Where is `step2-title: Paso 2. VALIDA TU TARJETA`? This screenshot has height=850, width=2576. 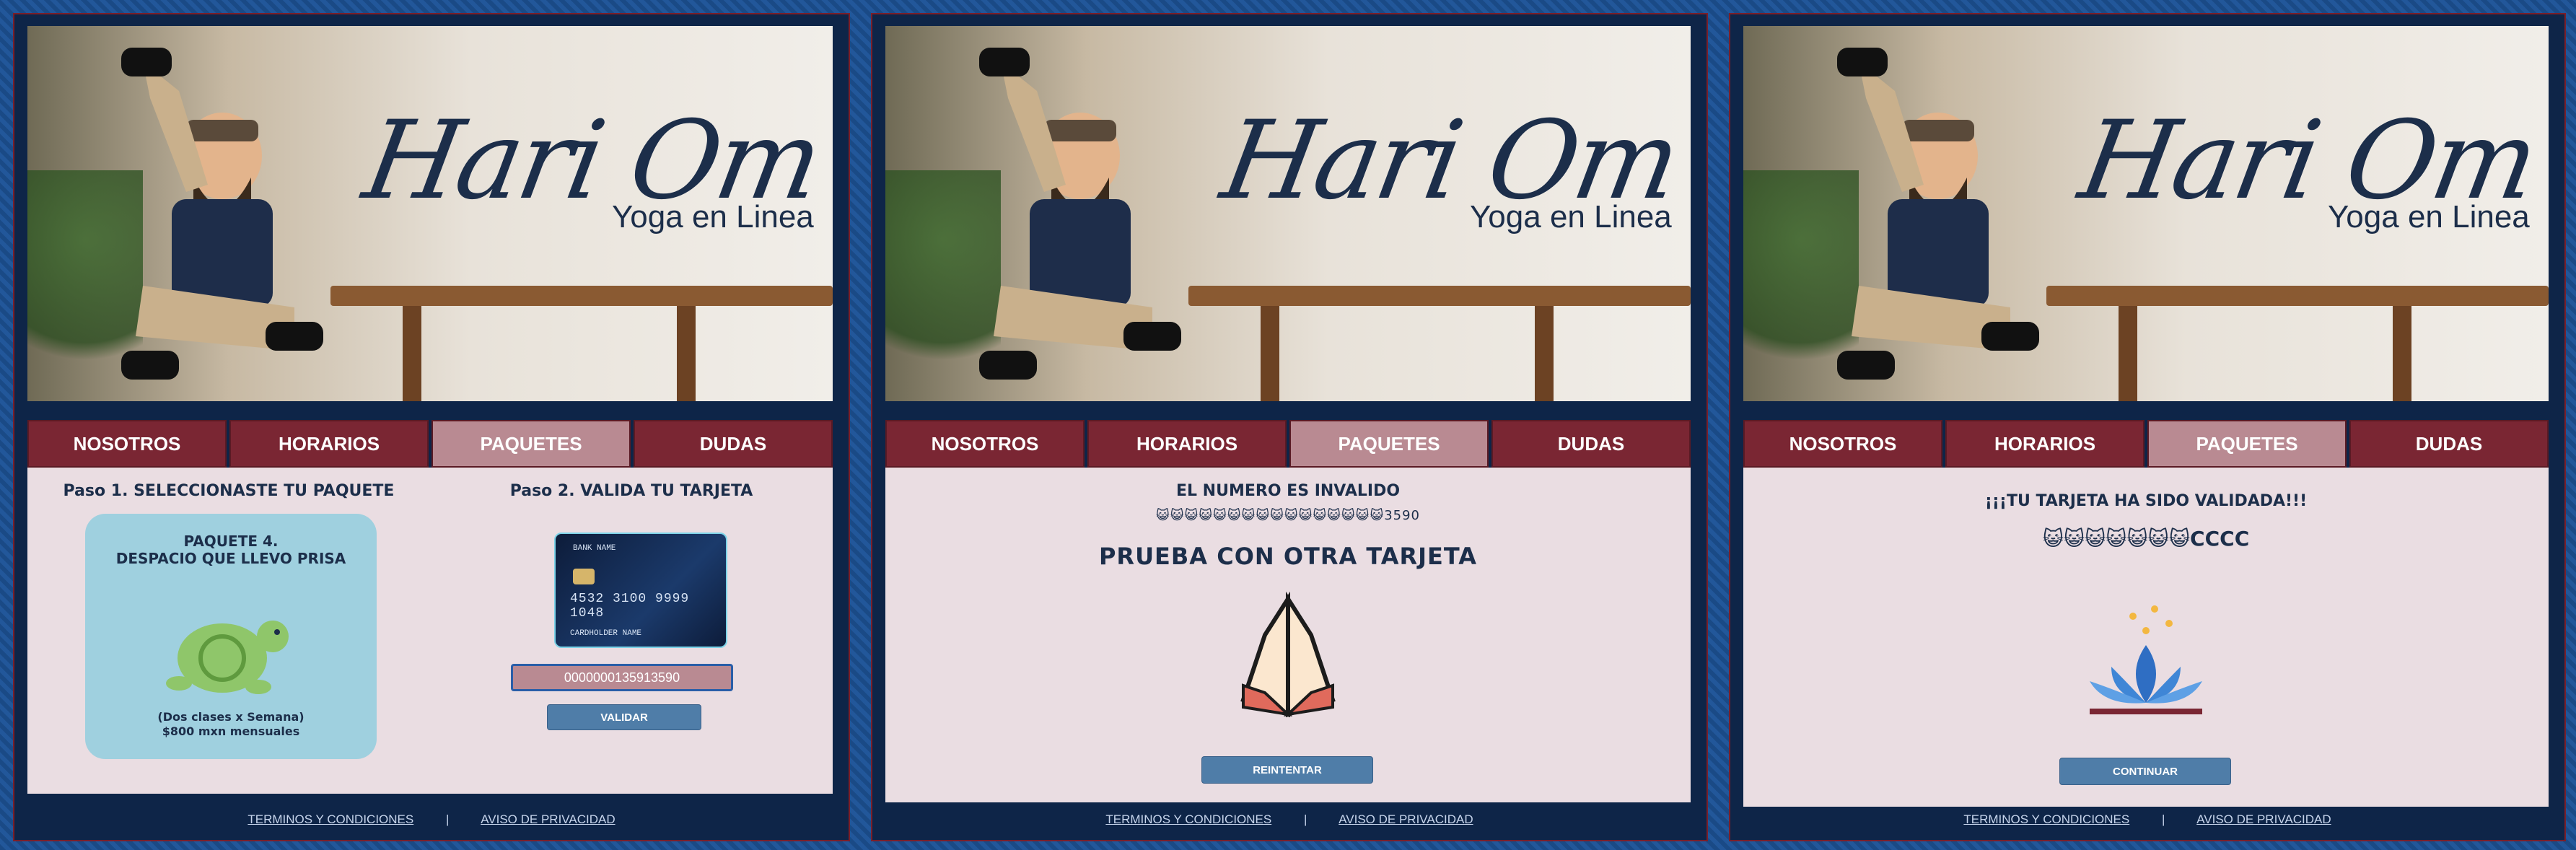
step2-title: Paso 2. VALIDA TU TARJETA is located at coordinates (631, 491).